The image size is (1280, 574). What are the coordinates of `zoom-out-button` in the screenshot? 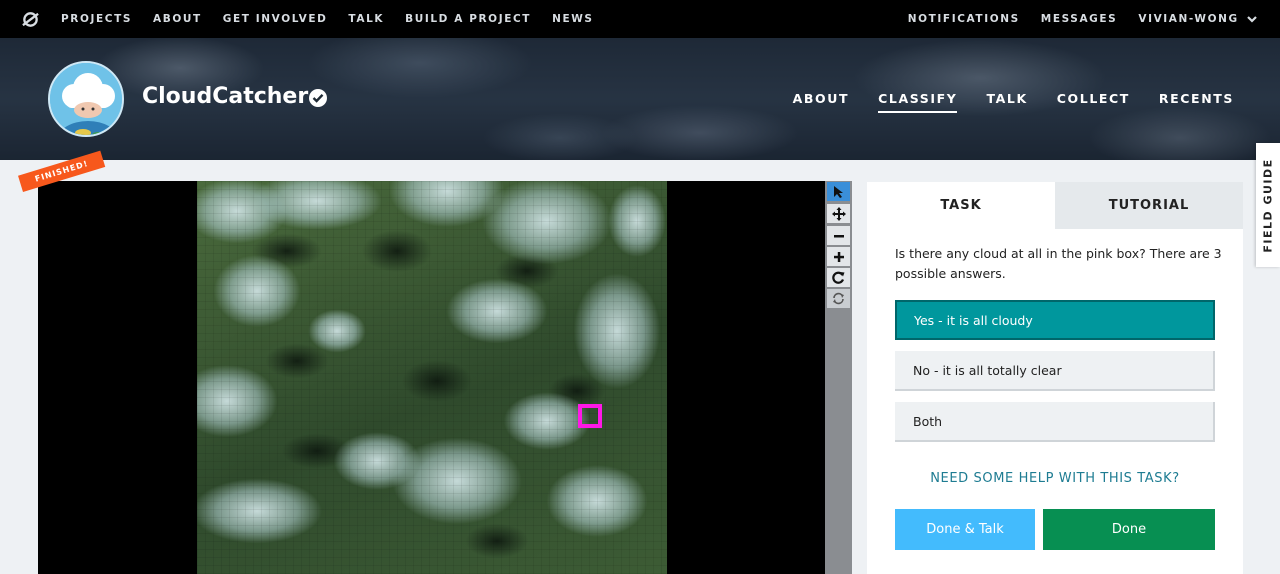 It's located at (838, 235).